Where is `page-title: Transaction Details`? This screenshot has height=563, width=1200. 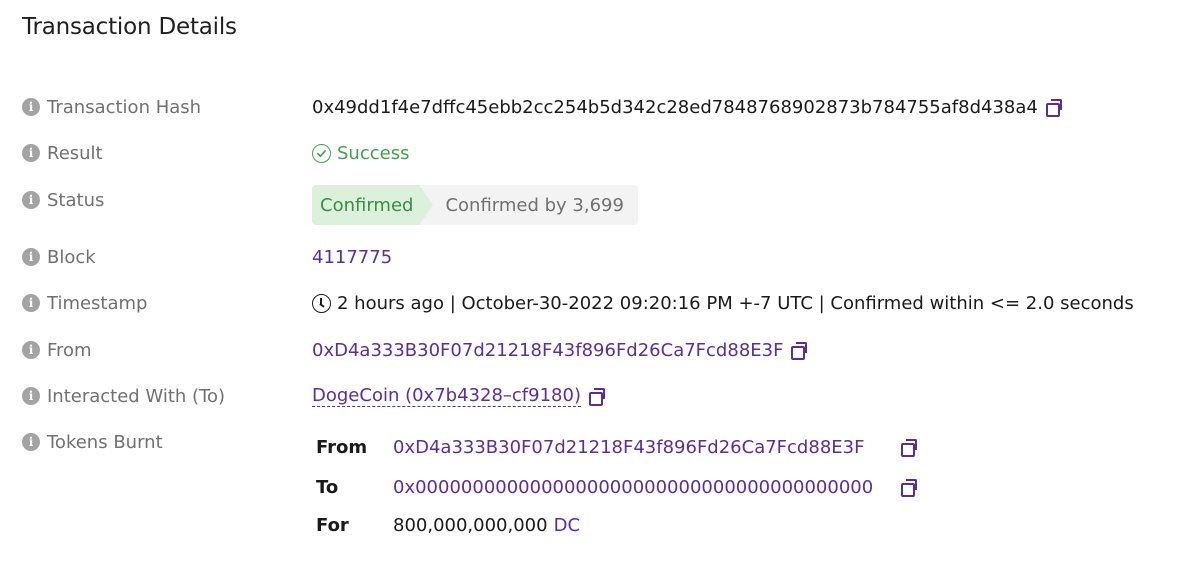
page-title: Transaction Details is located at coordinates (129, 27).